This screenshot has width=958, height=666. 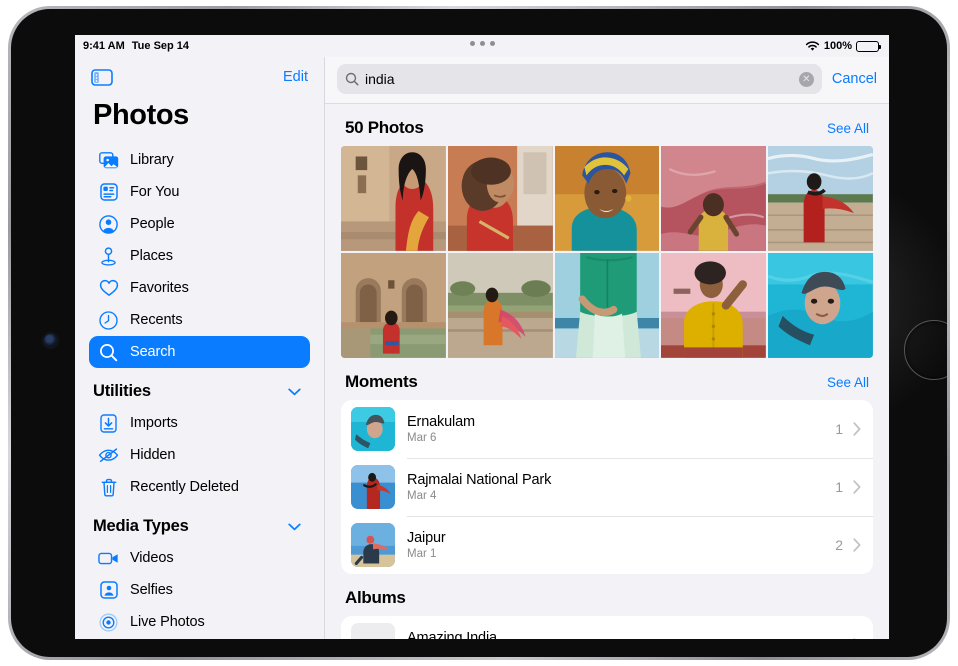 I want to click on multitasking-dots-icon, so click(x=482, y=43).